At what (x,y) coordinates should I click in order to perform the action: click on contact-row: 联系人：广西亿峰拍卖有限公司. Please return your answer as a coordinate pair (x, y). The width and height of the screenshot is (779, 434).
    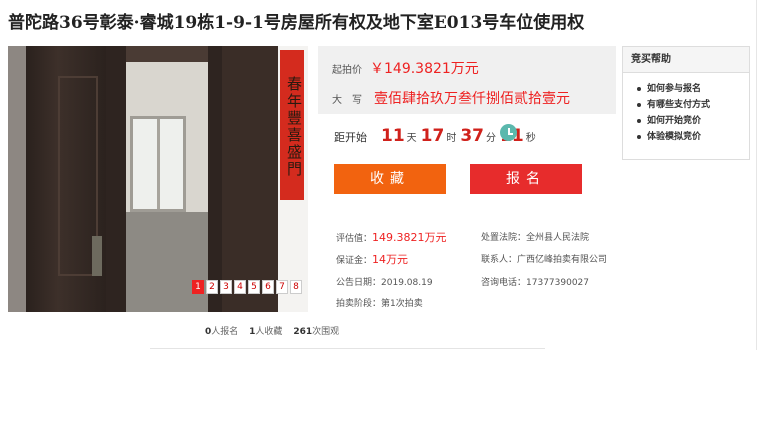
    Looking at the image, I should click on (544, 260).